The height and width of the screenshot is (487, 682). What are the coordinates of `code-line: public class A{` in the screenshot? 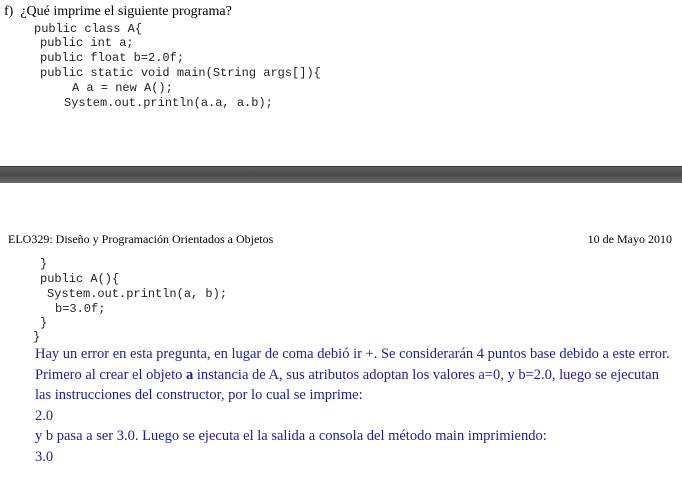 It's located at (88, 29).